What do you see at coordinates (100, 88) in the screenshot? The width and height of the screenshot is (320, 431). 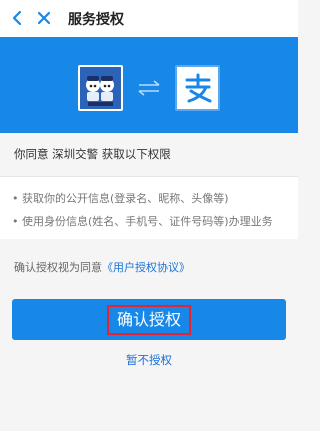 I see `traffic-police-logo` at bounding box center [100, 88].